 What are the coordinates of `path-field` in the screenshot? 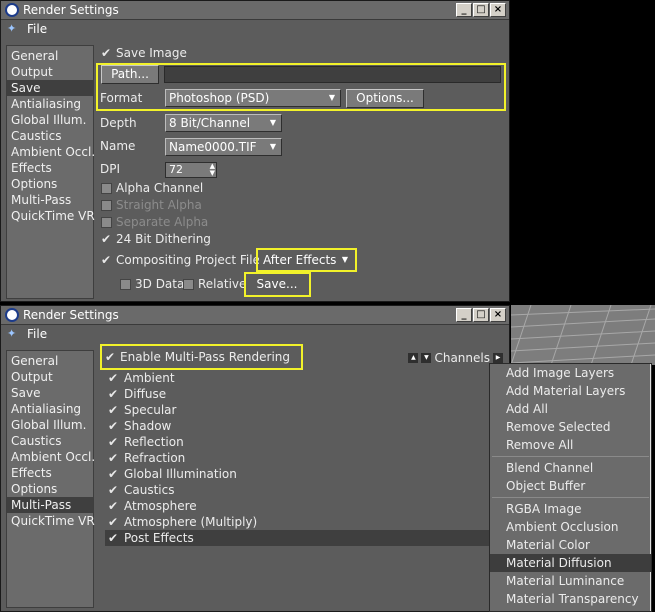 It's located at (332, 74).